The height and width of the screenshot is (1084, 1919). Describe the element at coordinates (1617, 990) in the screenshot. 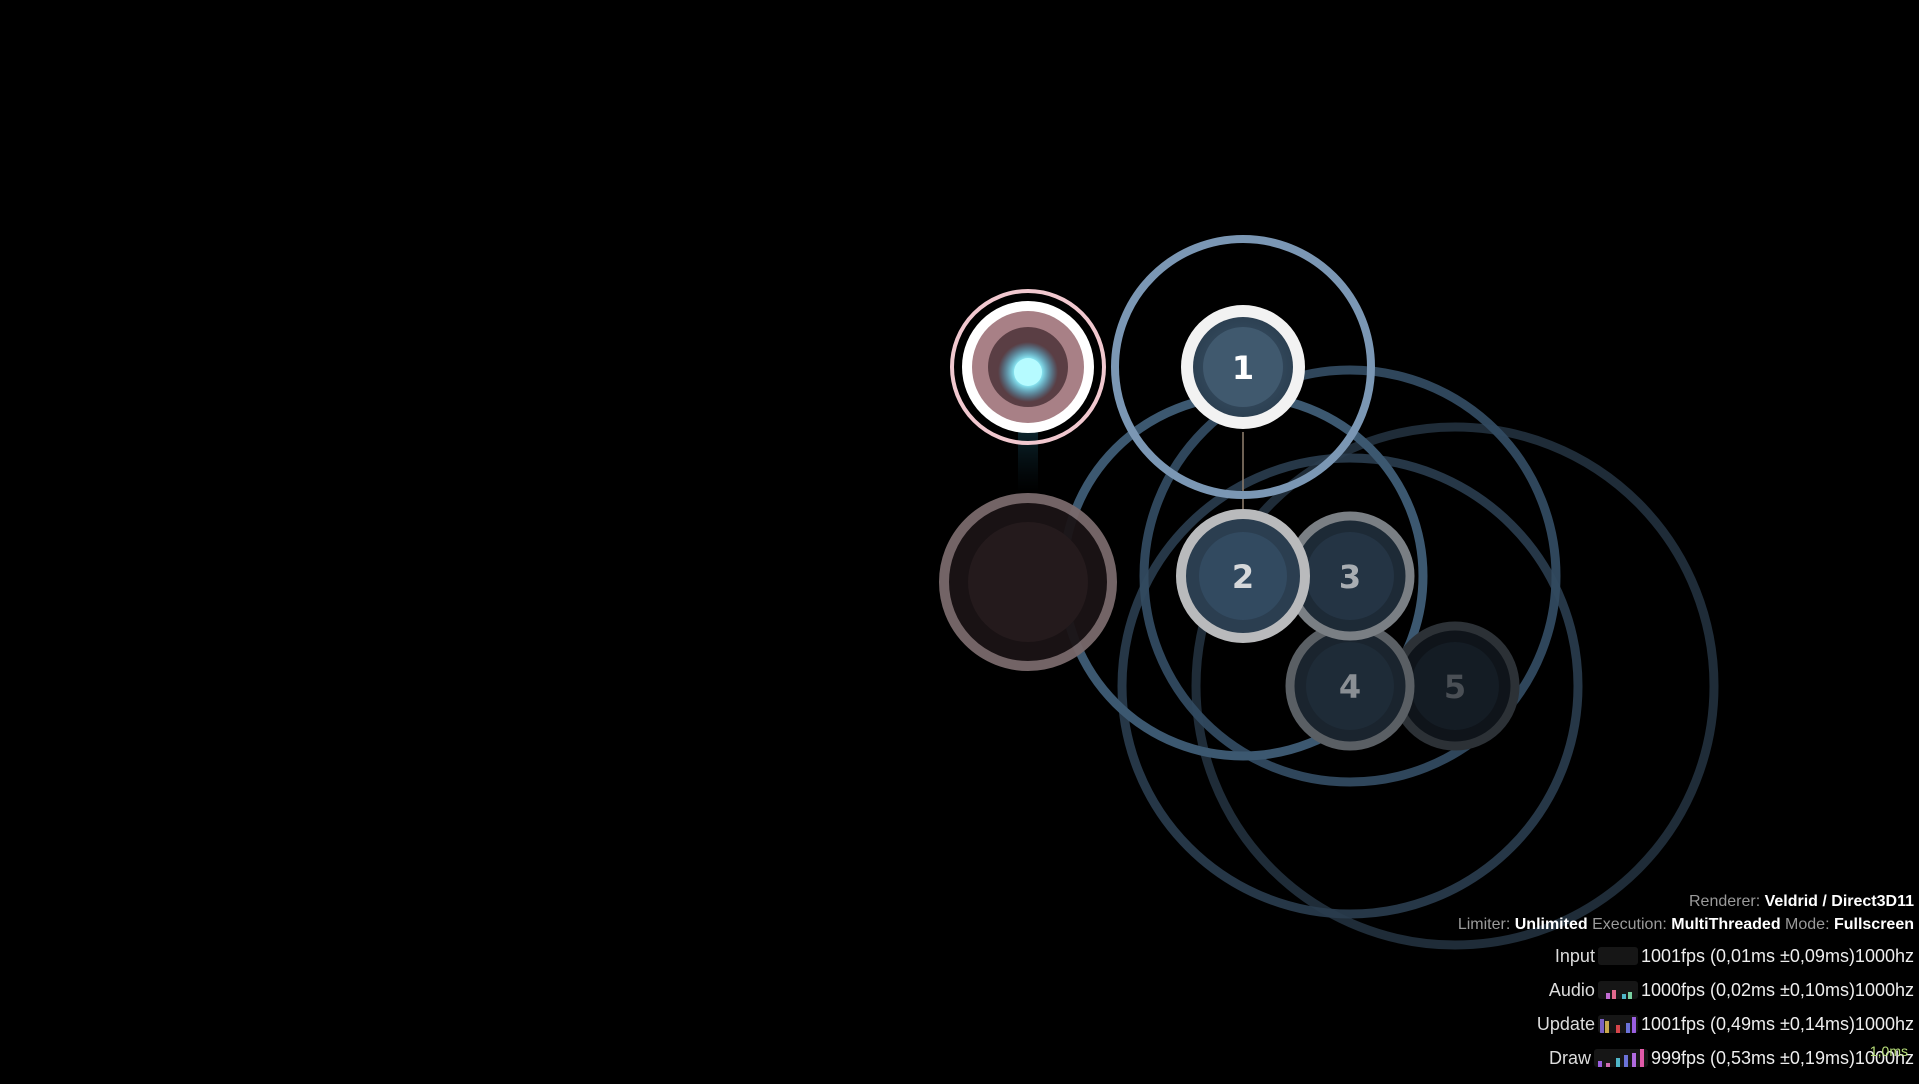

I see `stat-graph-audio` at that location.